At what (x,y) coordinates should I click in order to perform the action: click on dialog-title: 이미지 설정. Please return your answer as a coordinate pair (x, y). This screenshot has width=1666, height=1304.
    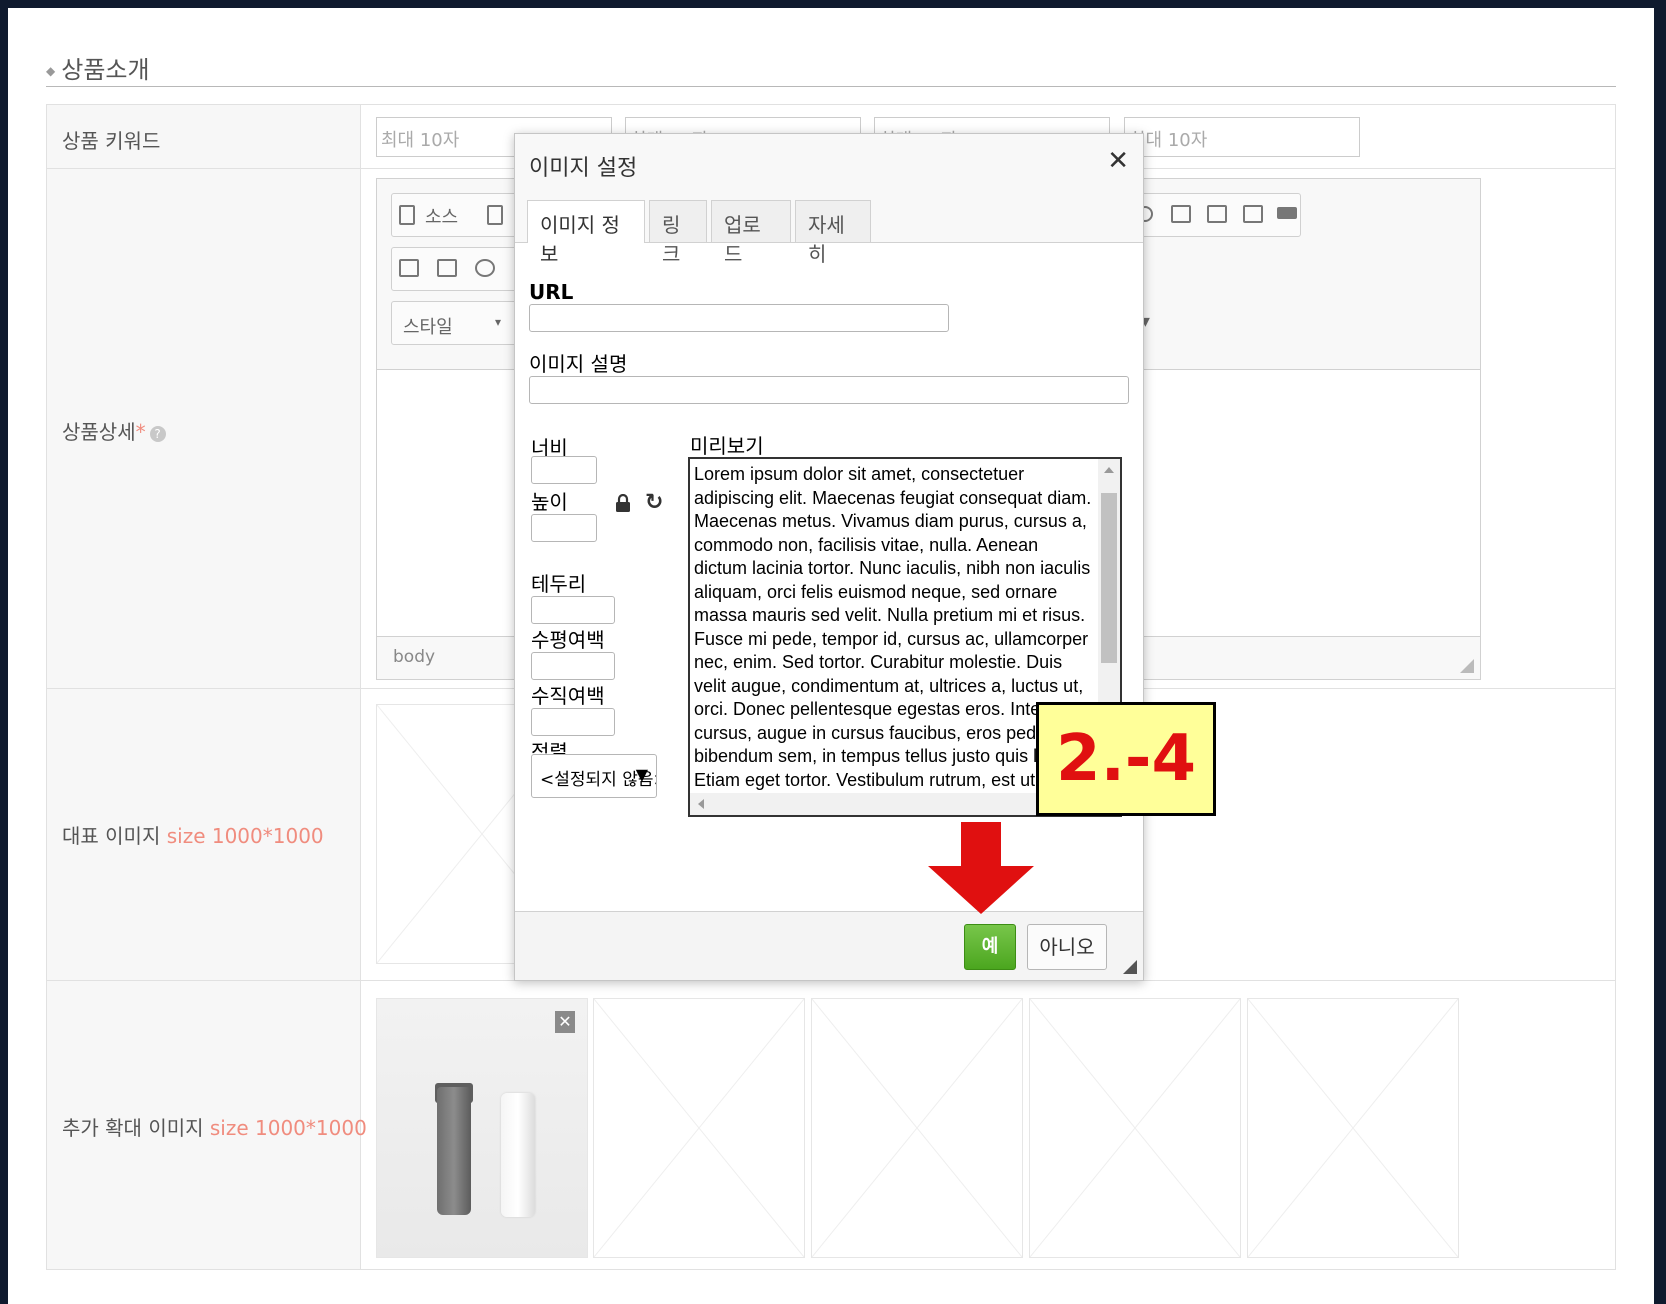
    Looking at the image, I should click on (583, 168).